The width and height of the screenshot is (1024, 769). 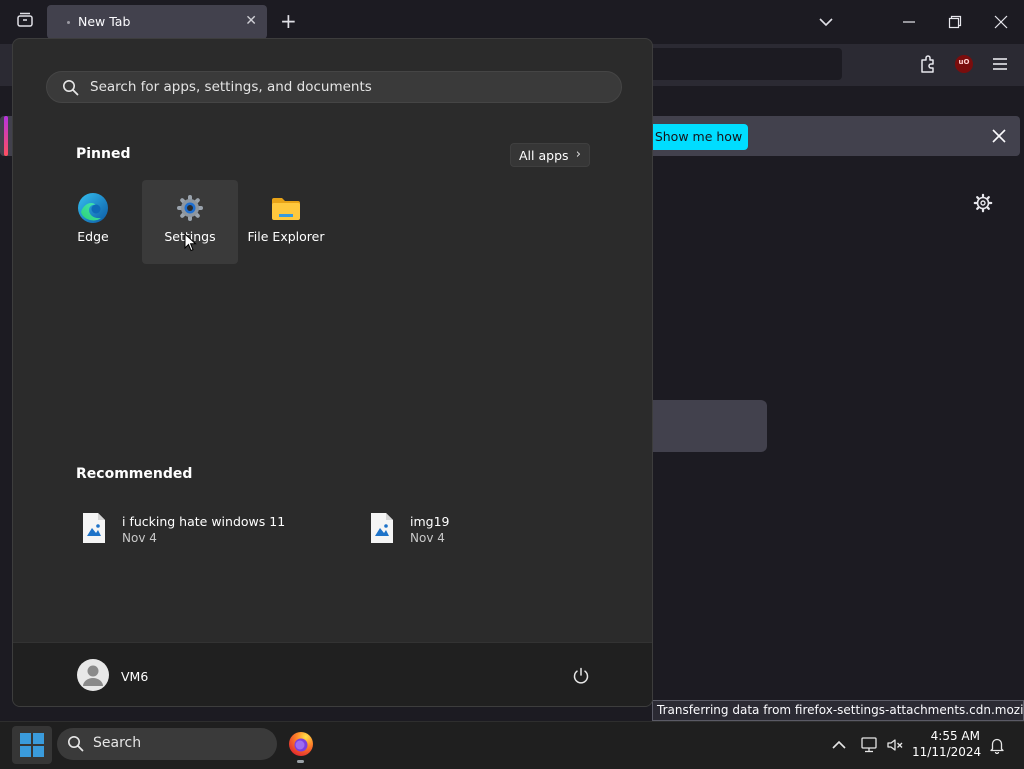 I want to click on recommended-item: i fucking hate windows 11 Nov 4, so click(x=197, y=529).